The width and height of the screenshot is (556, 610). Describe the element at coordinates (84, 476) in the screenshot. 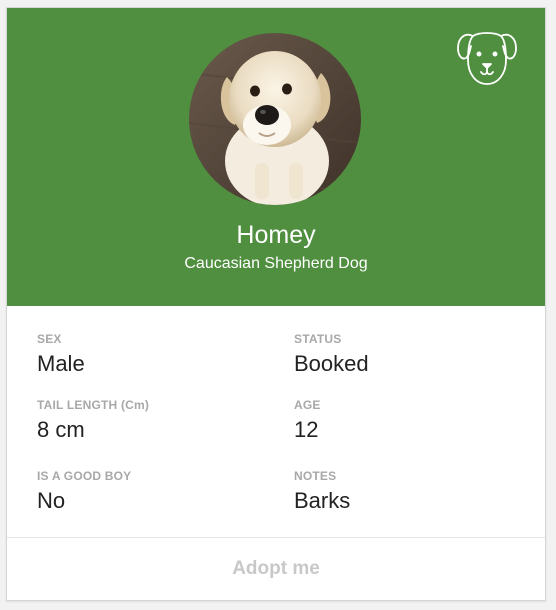

I see `detail-label: IS A GOOD BOY` at that location.